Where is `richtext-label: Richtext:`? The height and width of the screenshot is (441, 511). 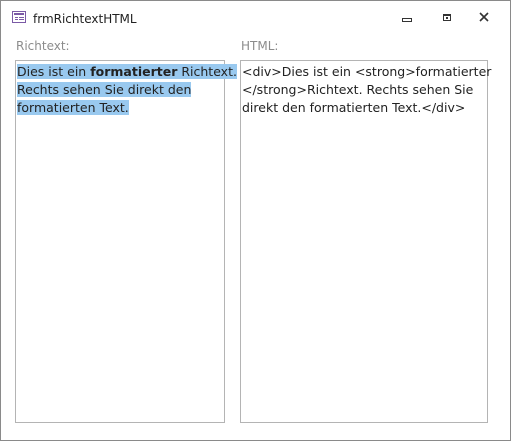 richtext-label: Richtext: is located at coordinates (43, 46).